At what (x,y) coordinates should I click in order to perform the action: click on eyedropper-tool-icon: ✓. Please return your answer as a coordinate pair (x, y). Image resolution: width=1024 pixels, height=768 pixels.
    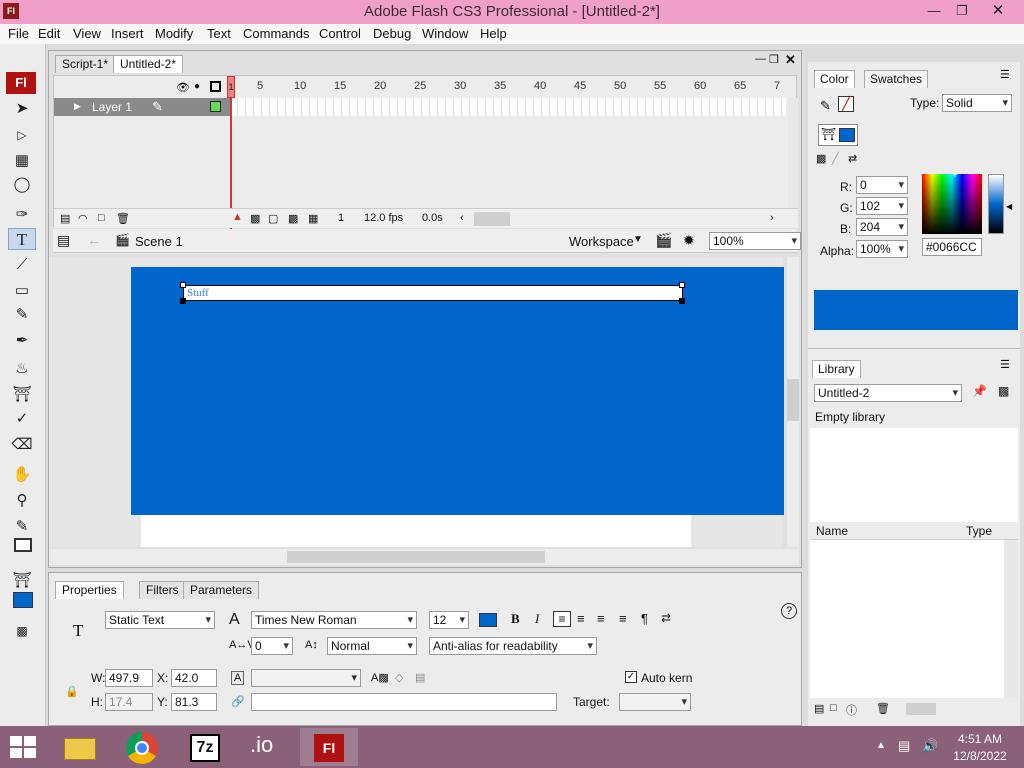
    Looking at the image, I should click on (22, 419).